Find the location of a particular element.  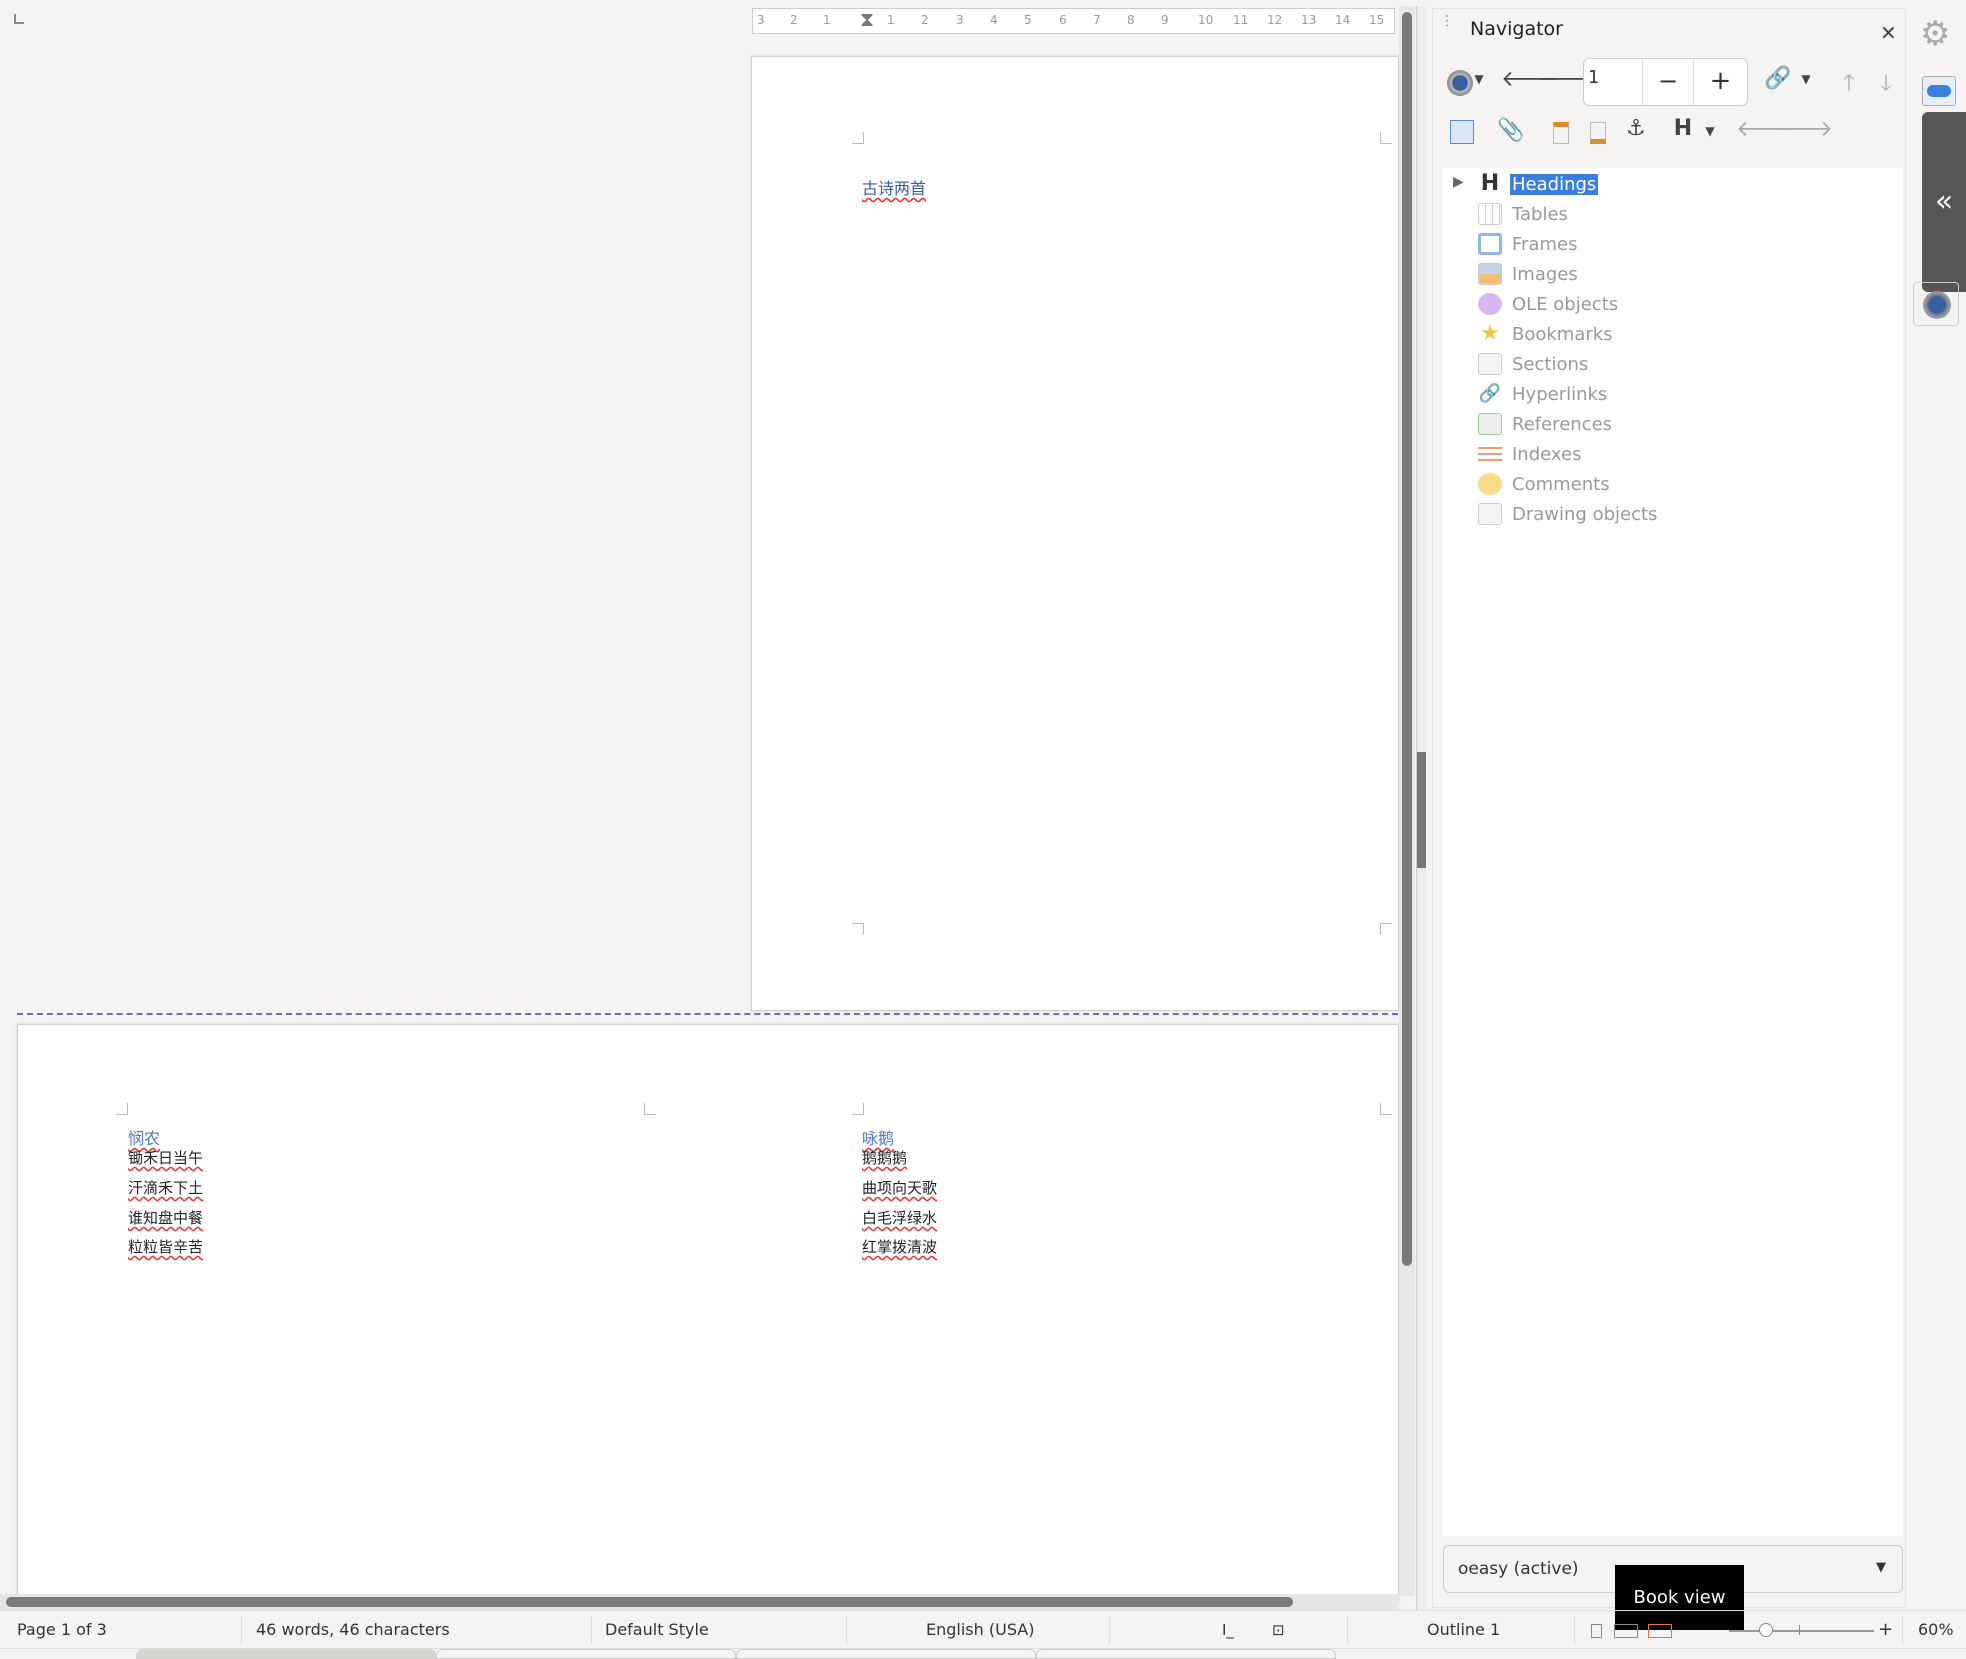

reference-icon is located at coordinates (1490, 424).